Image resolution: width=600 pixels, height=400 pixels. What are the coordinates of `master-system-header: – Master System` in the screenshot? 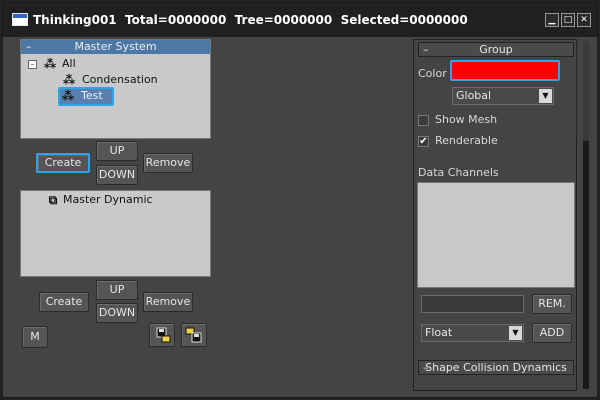 It's located at (115, 47).